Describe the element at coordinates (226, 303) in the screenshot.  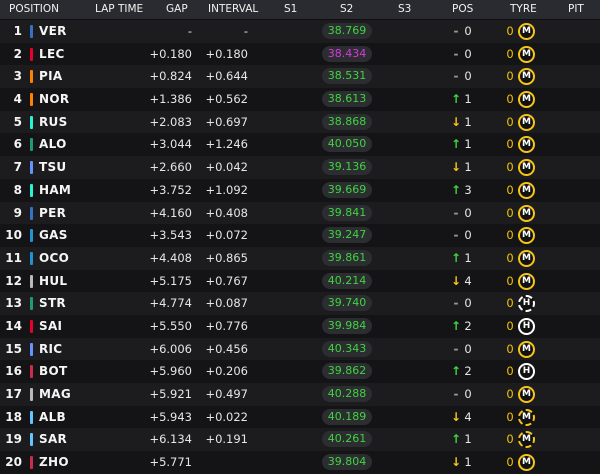
I see `interval-value: +0.087` at that location.